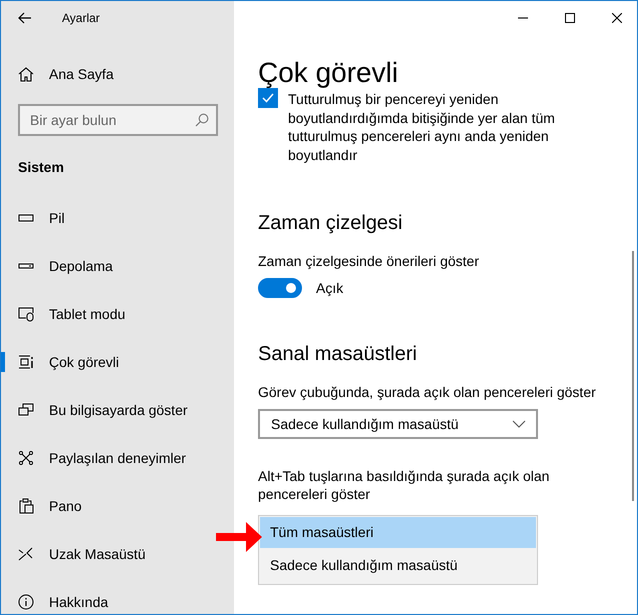  I want to click on dropdown: Sadece kullandığım masaüstü, so click(398, 424).